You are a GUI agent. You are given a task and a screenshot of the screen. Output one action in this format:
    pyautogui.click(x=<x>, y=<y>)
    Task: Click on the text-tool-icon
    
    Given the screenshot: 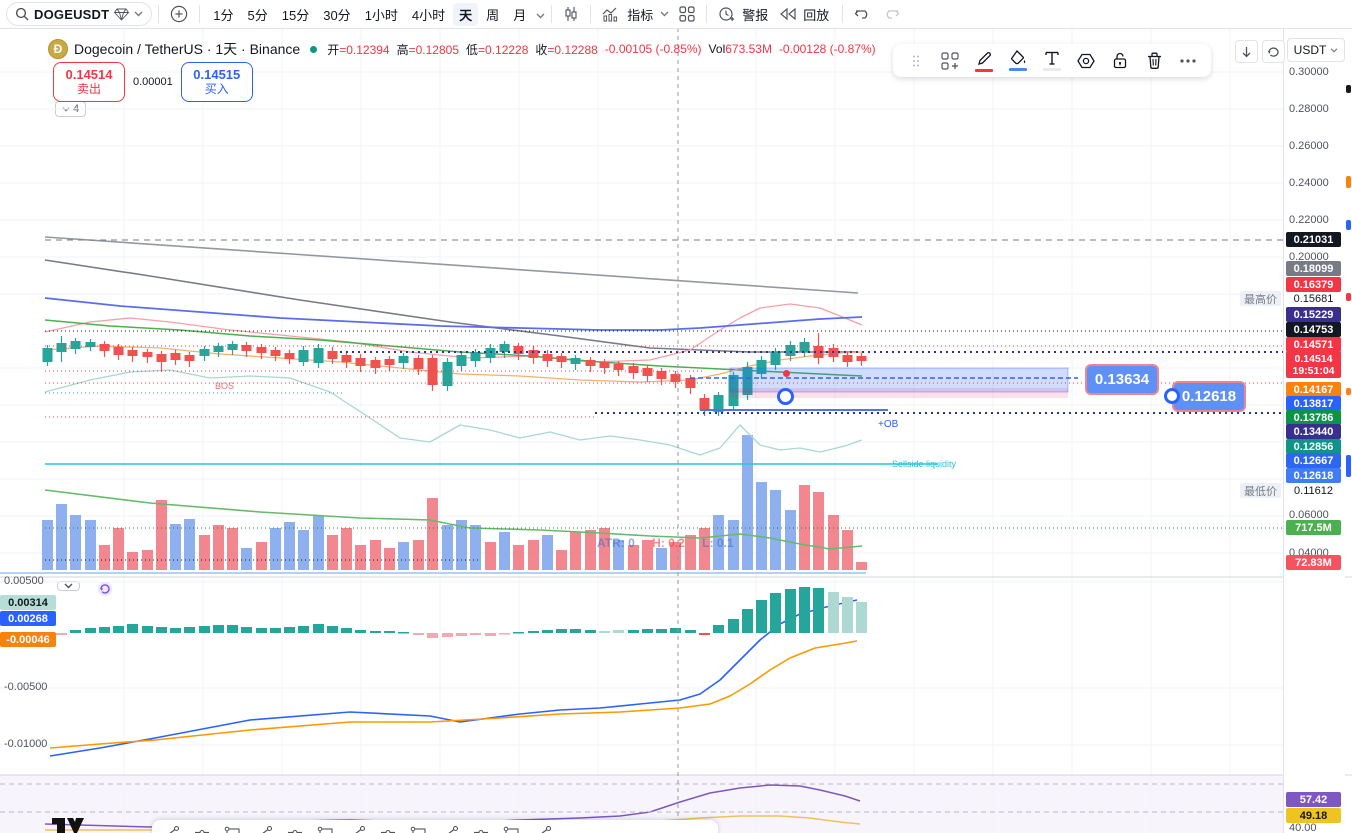 What is the action you would take?
    pyautogui.click(x=1052, y=61)
    